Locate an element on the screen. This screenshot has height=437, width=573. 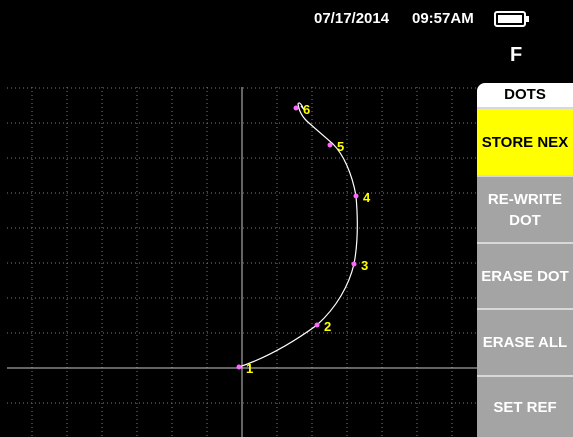
dot-label-2: 2 is located at coordinates (327, 326).